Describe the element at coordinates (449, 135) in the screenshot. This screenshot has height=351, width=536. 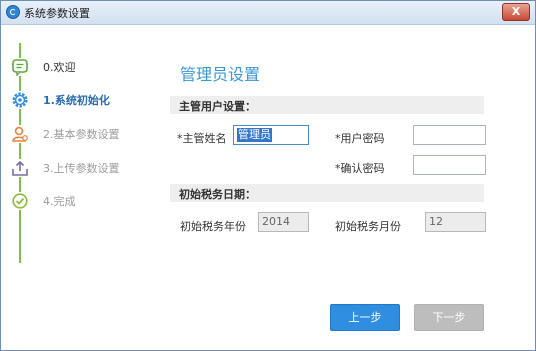
I see `password-input` at that location.